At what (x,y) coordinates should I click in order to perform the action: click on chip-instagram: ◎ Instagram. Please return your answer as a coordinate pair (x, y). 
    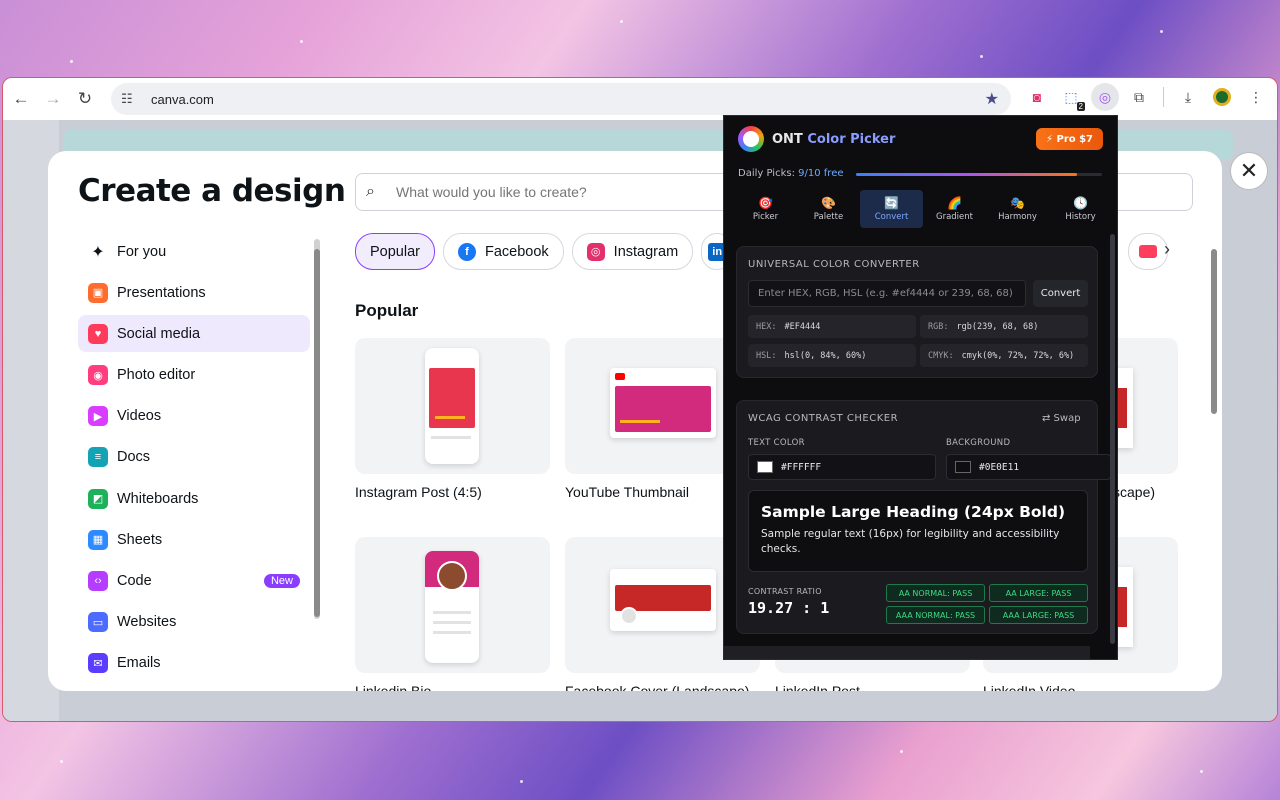
    Looking at the image, I should click on (632, 251).